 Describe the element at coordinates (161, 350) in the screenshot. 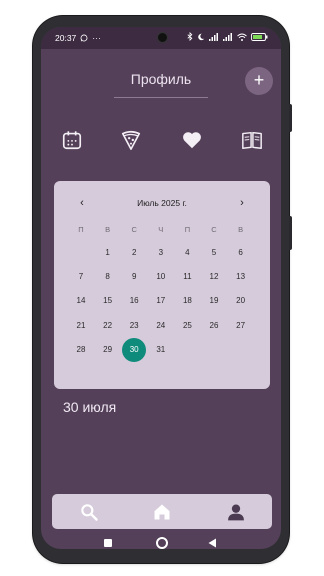

I see `calendar-day: 31` at that location.